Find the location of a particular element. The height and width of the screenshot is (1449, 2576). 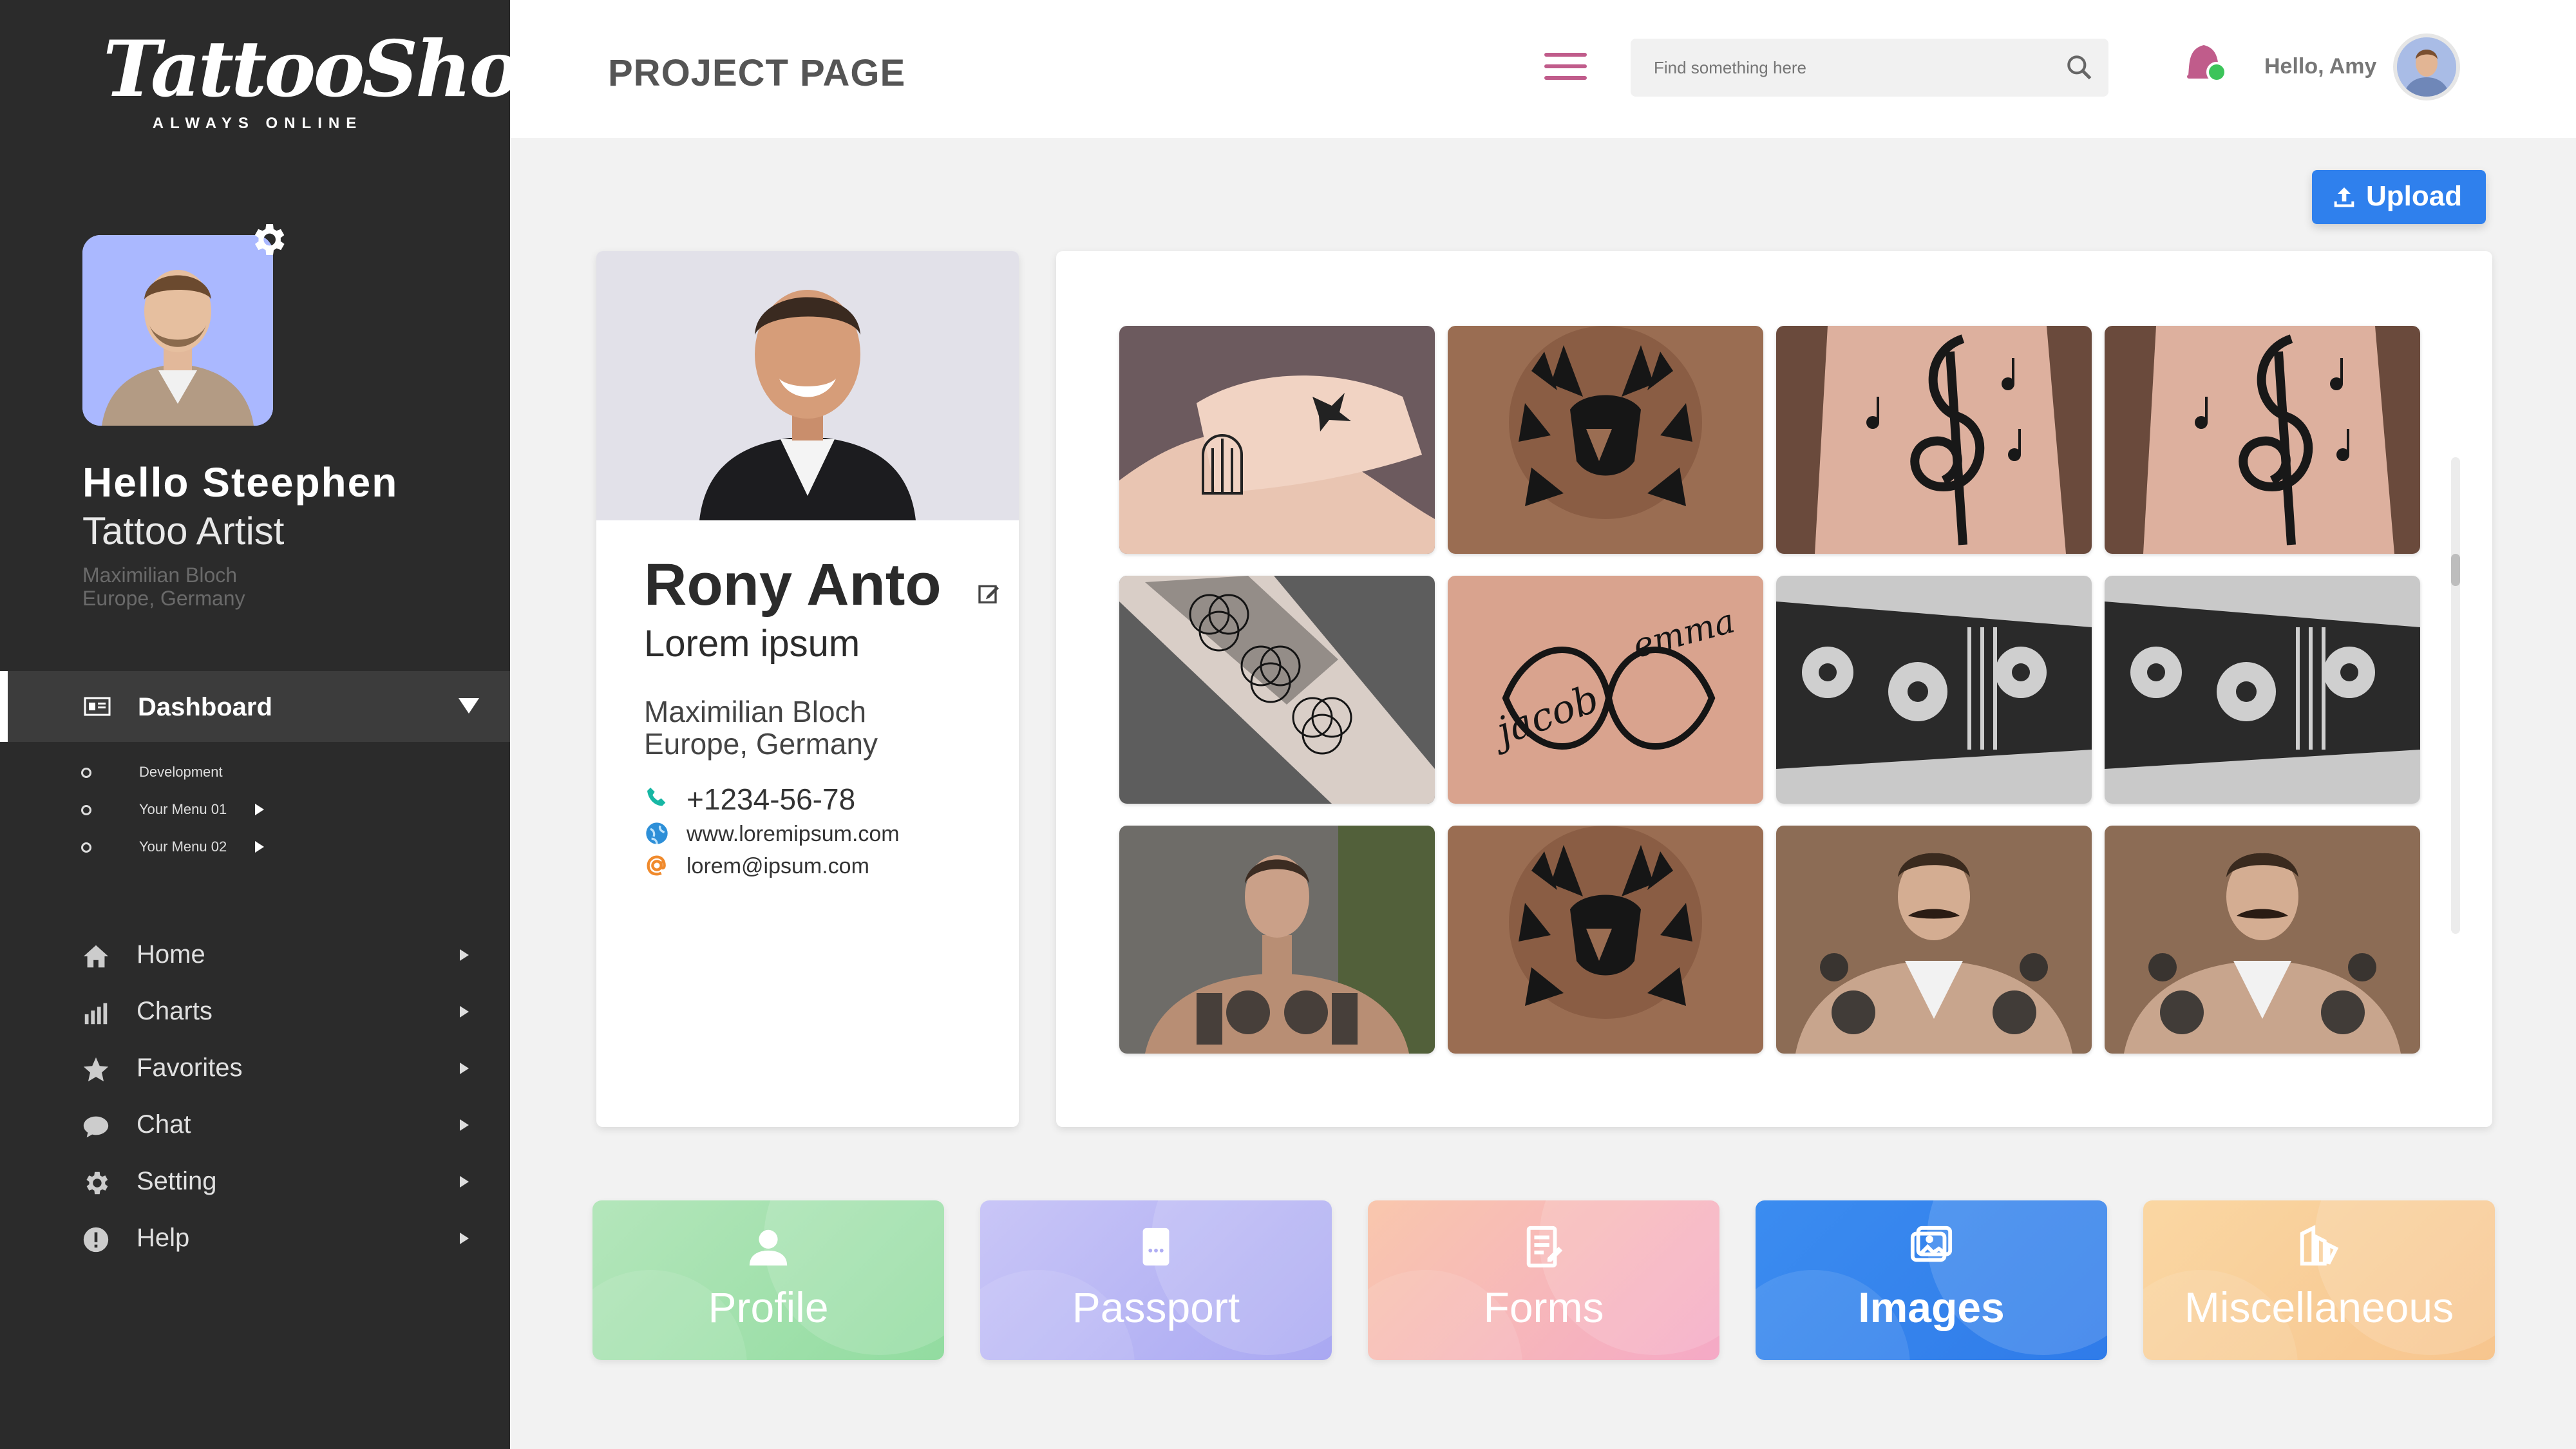

gallery-image-infinity-names-tattoo: jacob emma is located at coordinates (1605, 690).